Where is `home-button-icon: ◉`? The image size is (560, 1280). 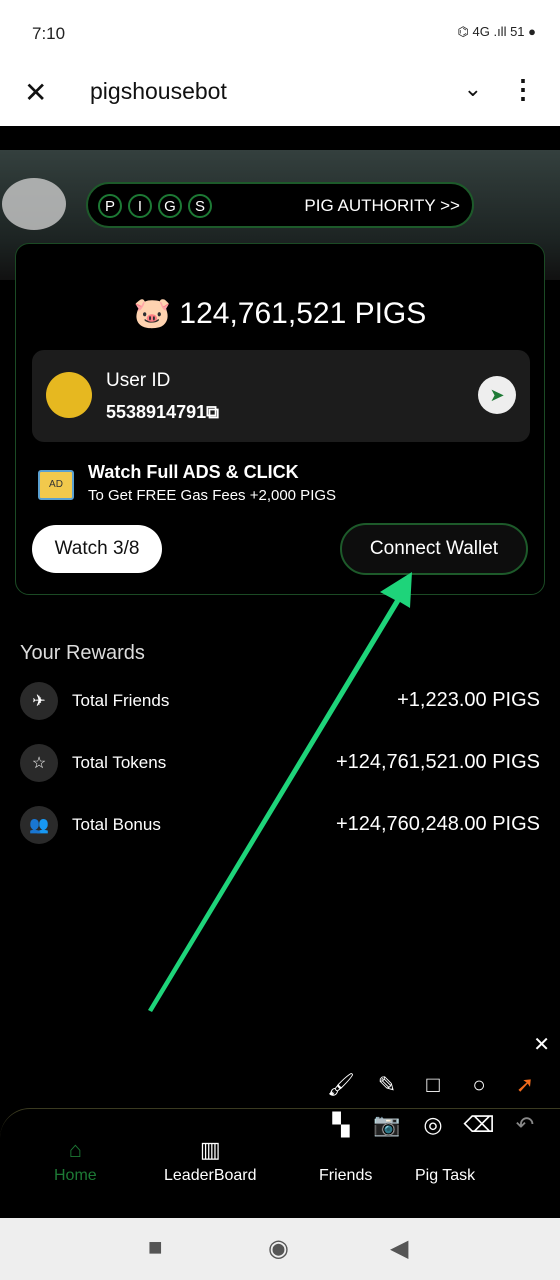 home-button-icon: ◉ is located at coordinates (278, 1248).